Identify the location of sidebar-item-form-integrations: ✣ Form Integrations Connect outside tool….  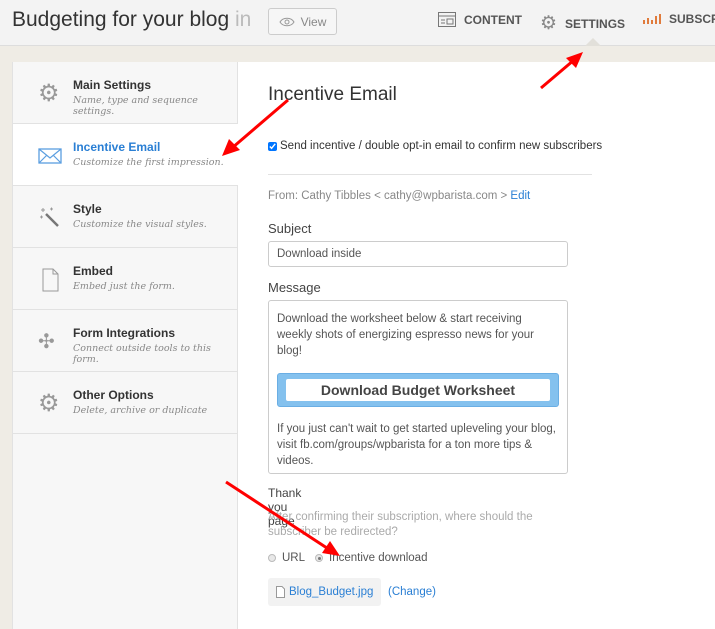
(125, 341).